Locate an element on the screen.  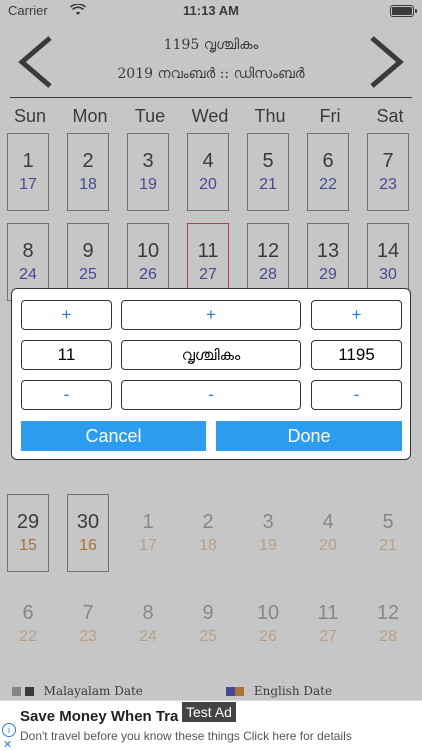
month-value-field: വൃശ്ചികം is located at coordinates (211, 355).